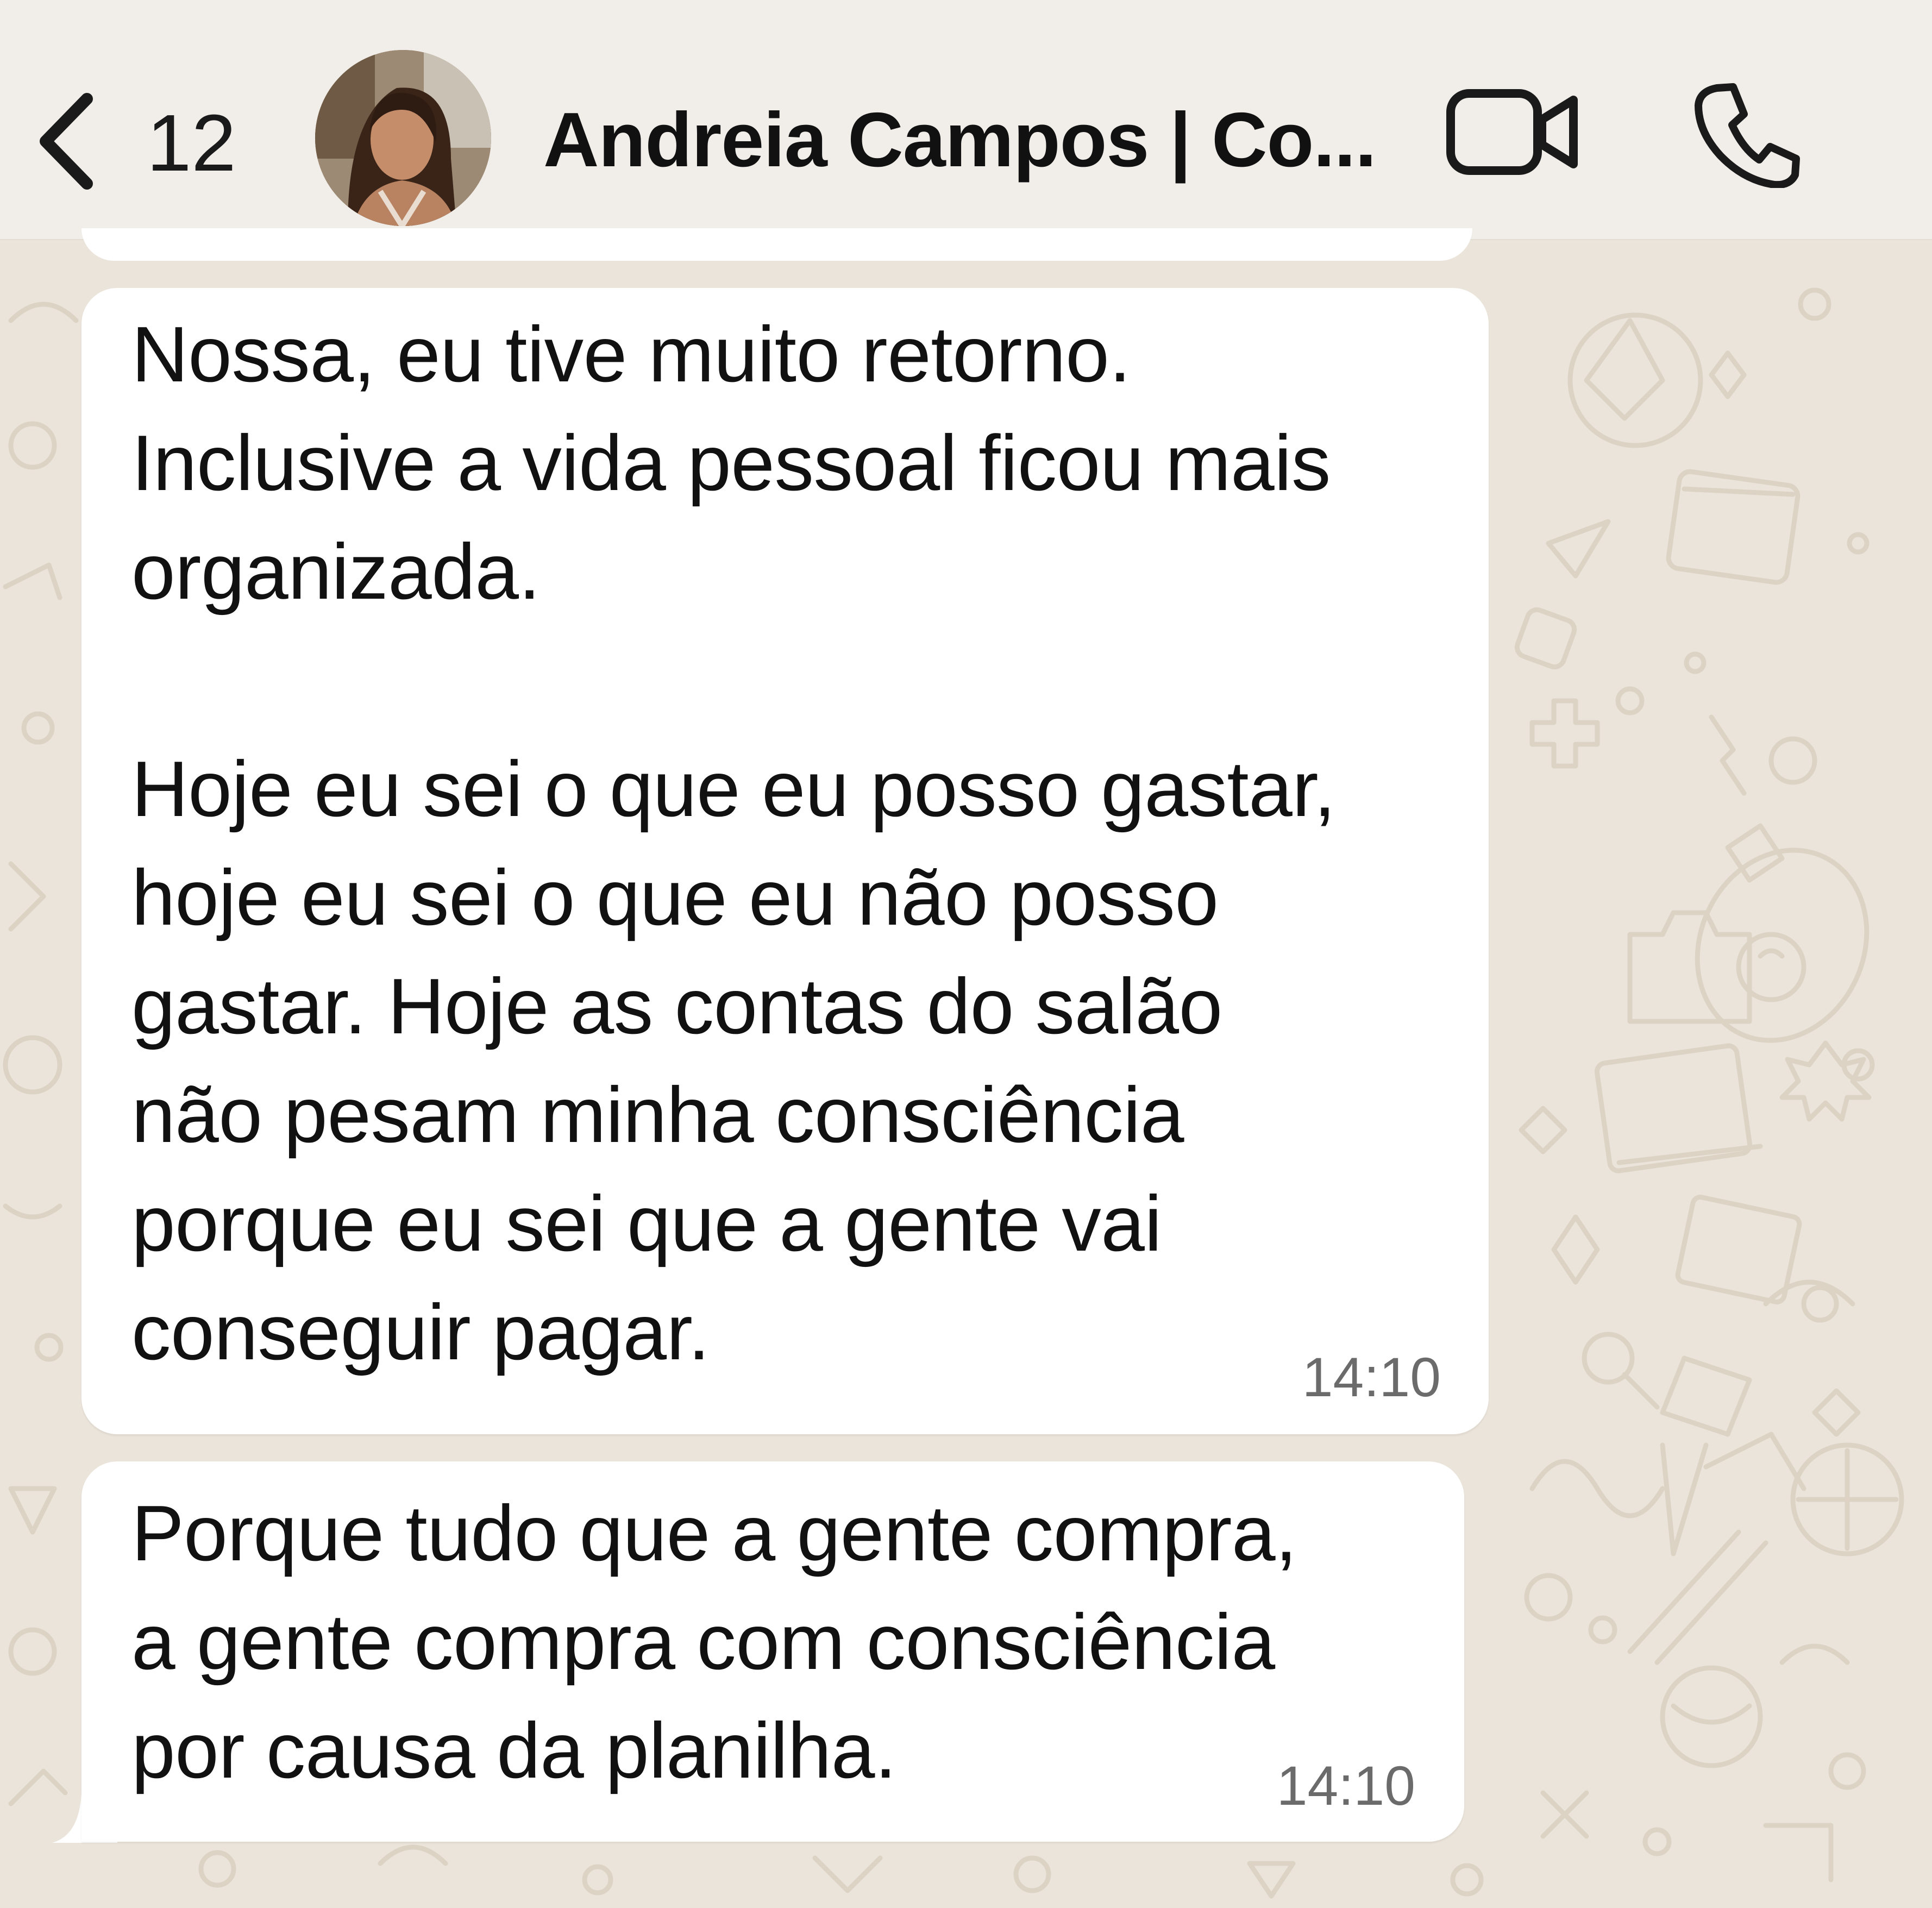  Describe the element at coordinates (777, 244) in the screenshot. I see `previous-message-bubble` at that location.